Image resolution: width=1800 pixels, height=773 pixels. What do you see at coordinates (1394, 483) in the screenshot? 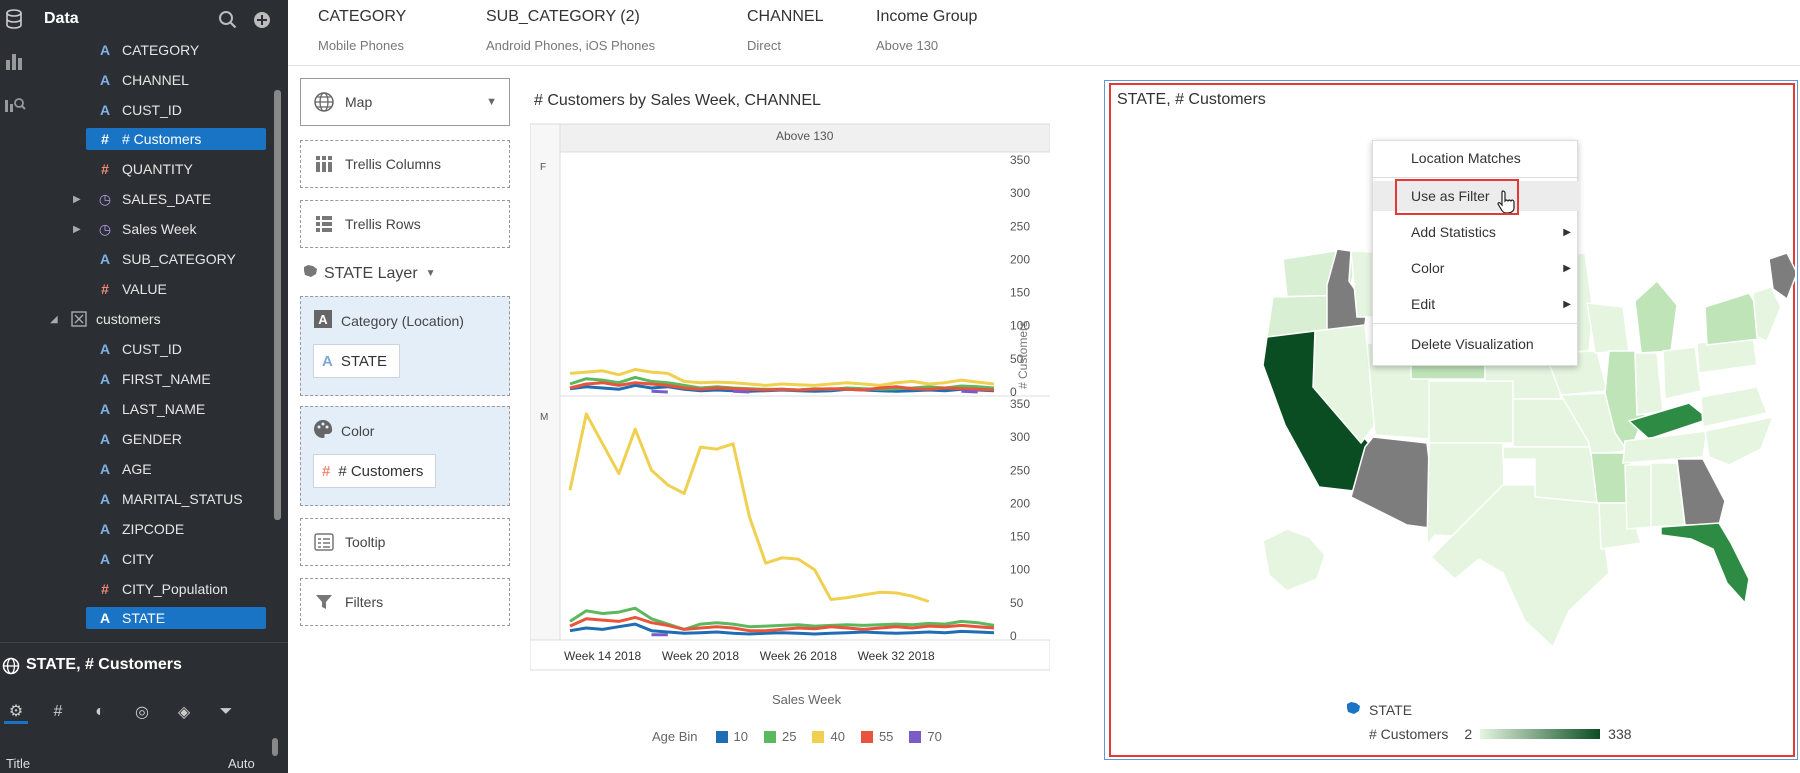
I see `state-arizona` at bounding box center [1394, 483].